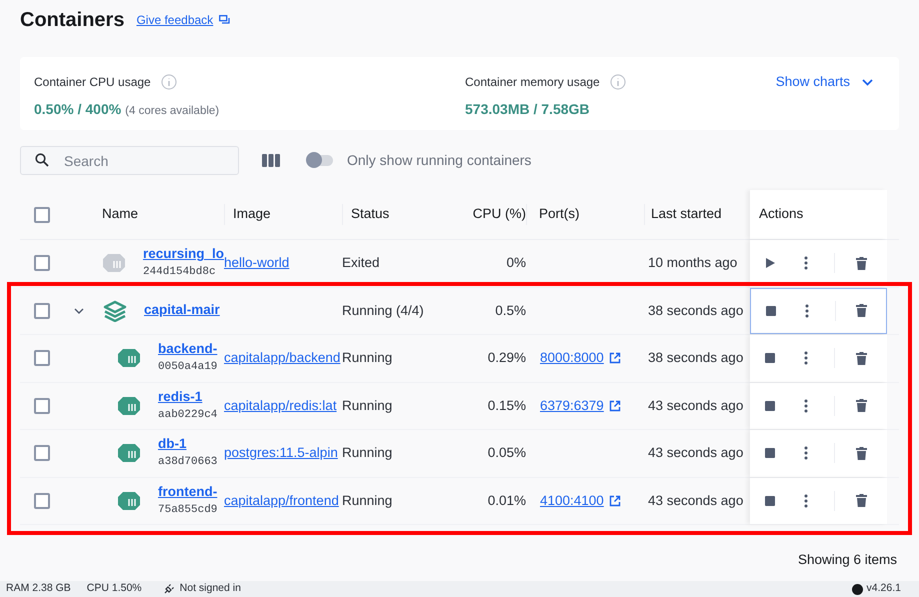  Describe the element at coordinates (183, 255) in the screenshot. I see `container-name-link: recursing_lo` at that location.